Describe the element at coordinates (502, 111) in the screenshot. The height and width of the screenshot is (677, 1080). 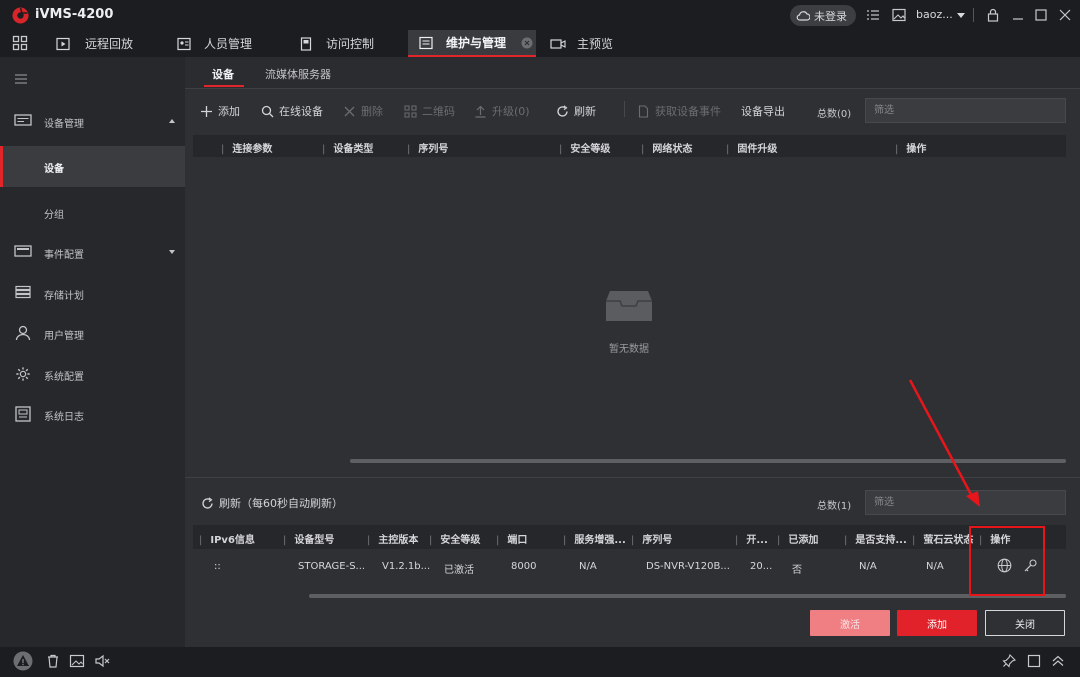
I see `upgrade-button: 升级(0)` at that location.